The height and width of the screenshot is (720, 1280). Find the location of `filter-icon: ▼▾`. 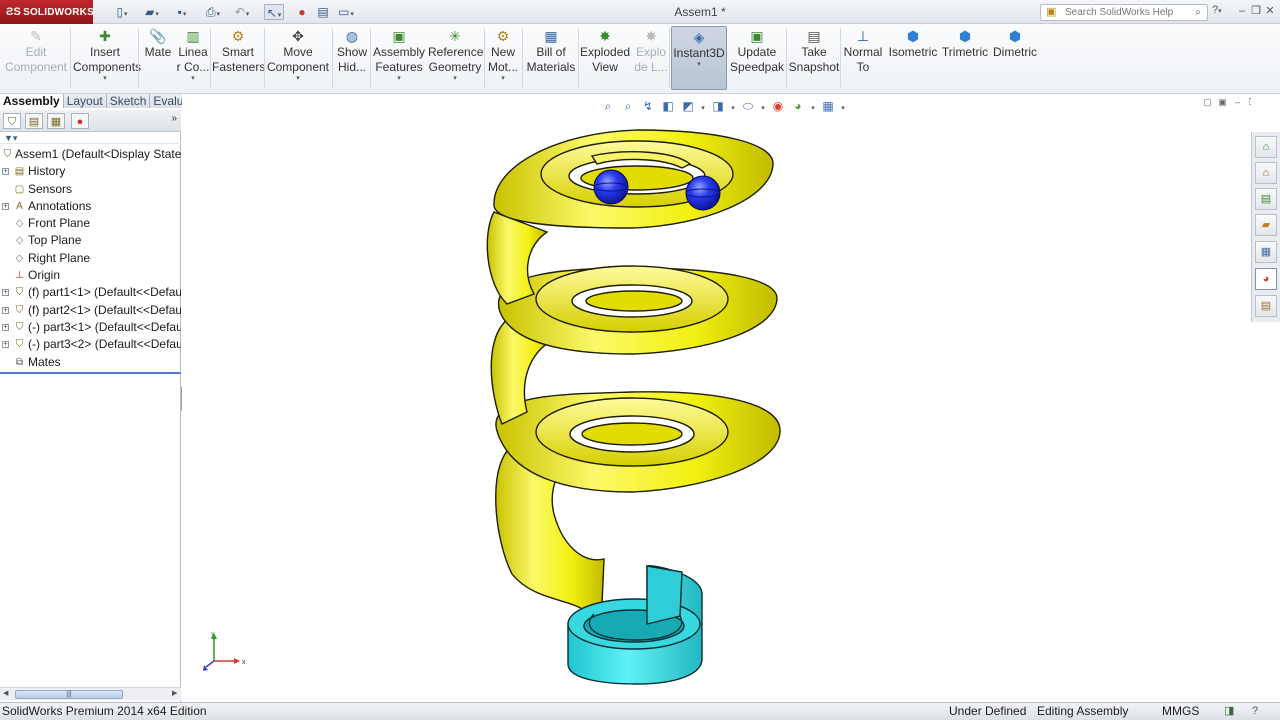

filter-icon: ▼▾ is located at coordinates (90, 138).